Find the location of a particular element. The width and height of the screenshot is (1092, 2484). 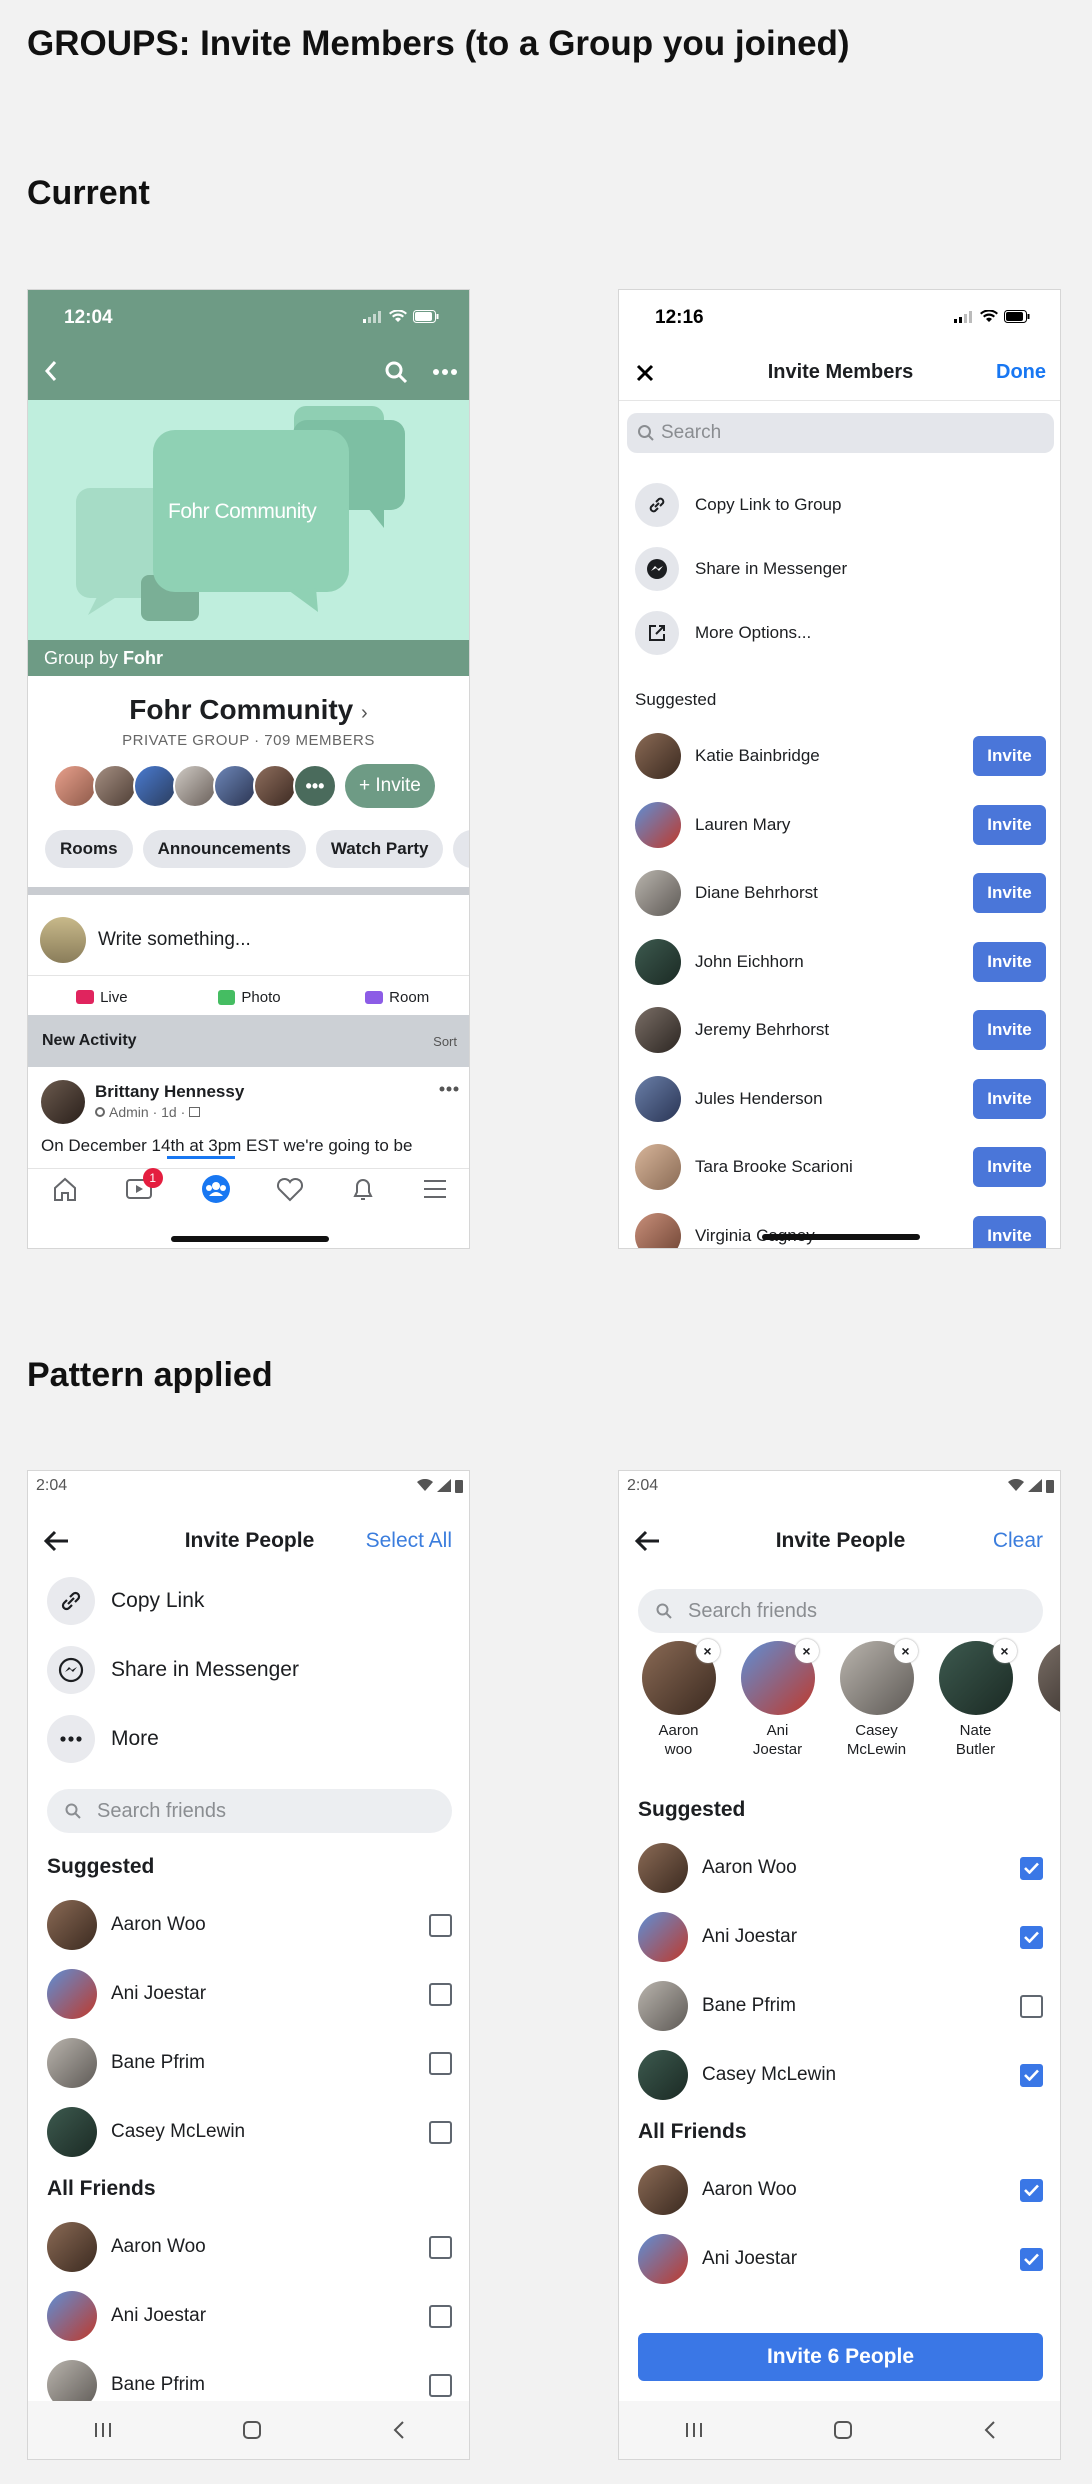

back-icon is located at coordinates (51, 371).